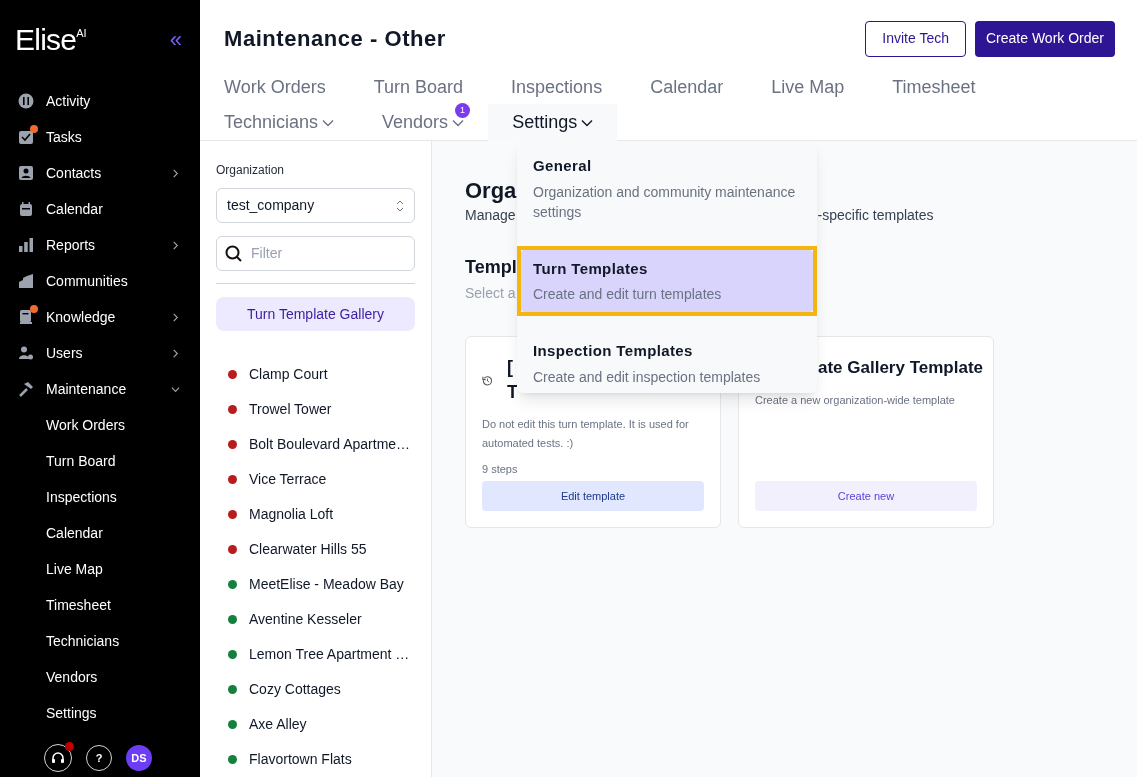 The image size is (1137, 777). I want to click on create-new-button: Create new, so click(866, 496).